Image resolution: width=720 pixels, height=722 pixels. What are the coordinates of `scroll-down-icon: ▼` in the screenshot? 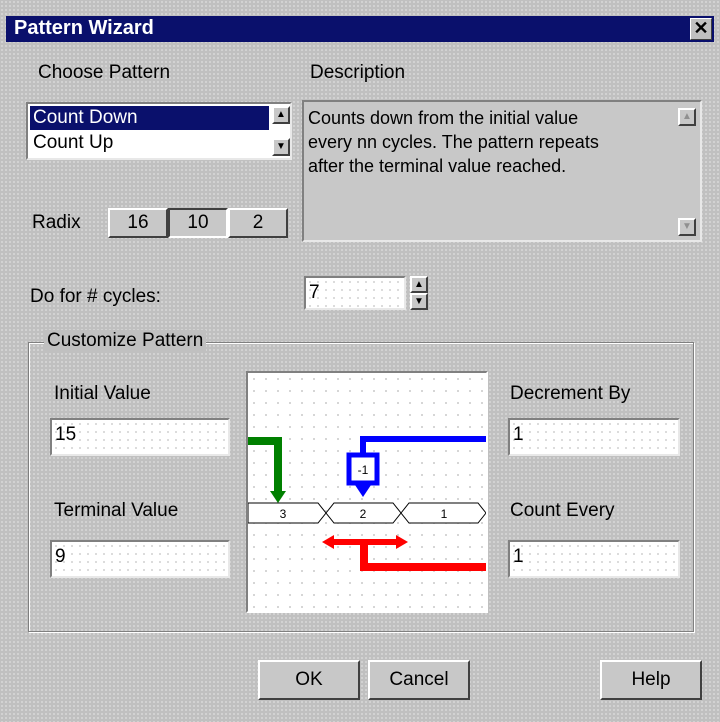 It's located at (281, 147).